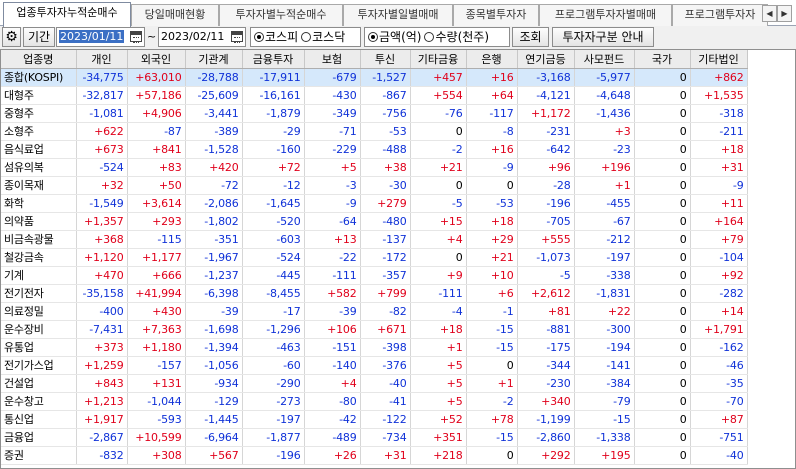 This screenshot has width=796, height=469. What do you see at coordinates (398, 15) in the screenshot?
I see `tab-investor-daily: 투자자별일별매매` at bounding box center [398, 15].